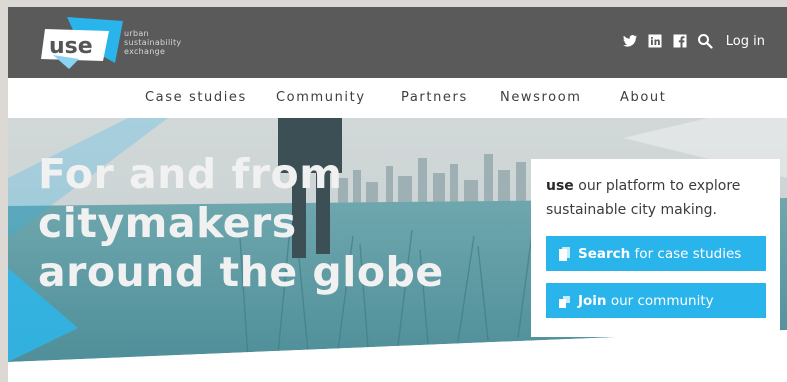 The image size is (787, 382). Describe the element at coordinates (564, 253) in the screenshot. I see `book-icon` at that location.